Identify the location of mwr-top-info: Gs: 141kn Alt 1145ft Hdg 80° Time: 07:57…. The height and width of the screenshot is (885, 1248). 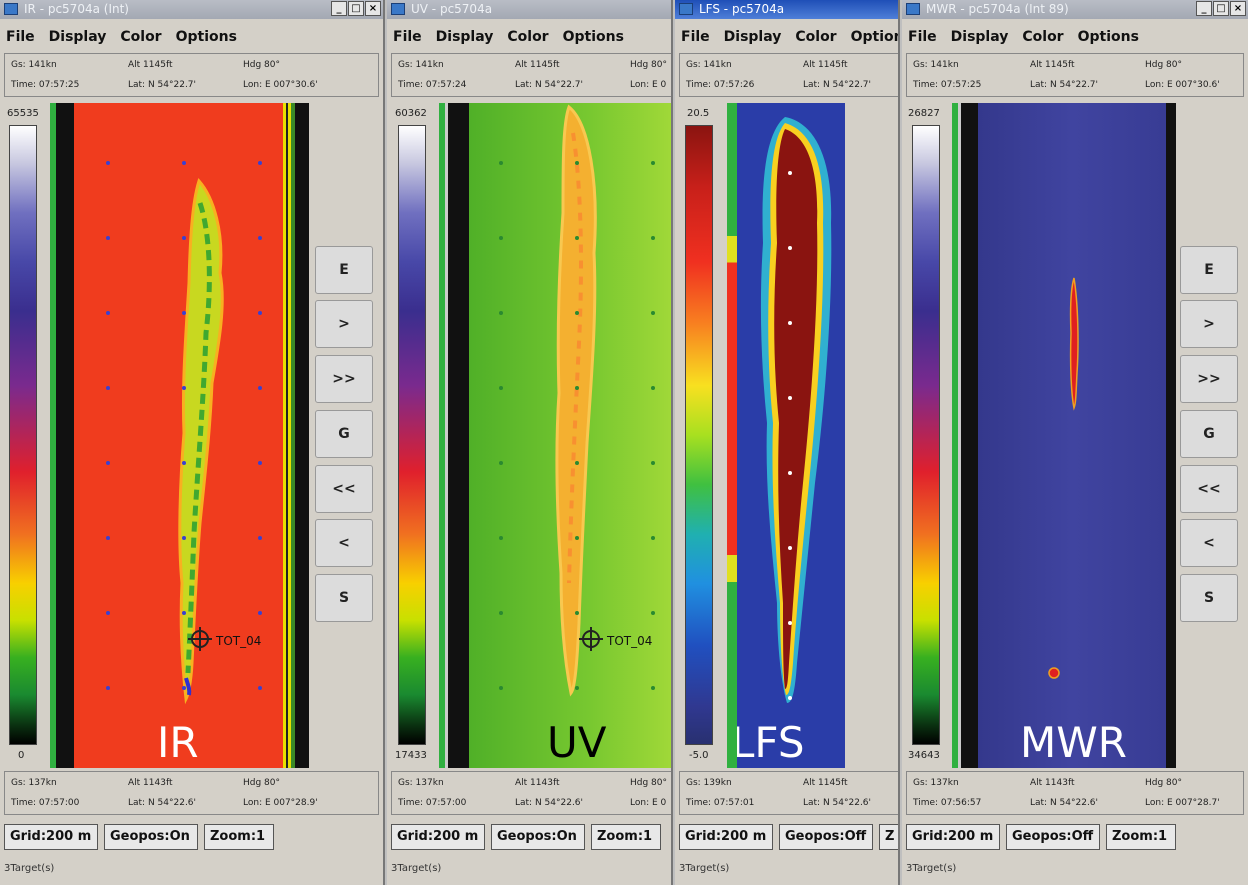
(1075, 75).